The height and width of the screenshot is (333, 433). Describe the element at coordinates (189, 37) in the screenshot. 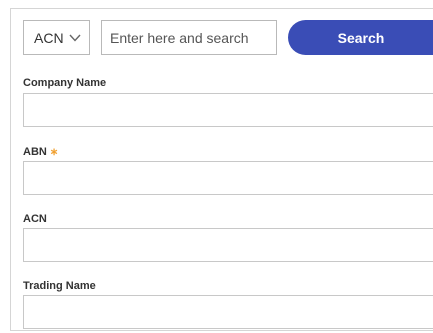

I see `search-input` at that location.